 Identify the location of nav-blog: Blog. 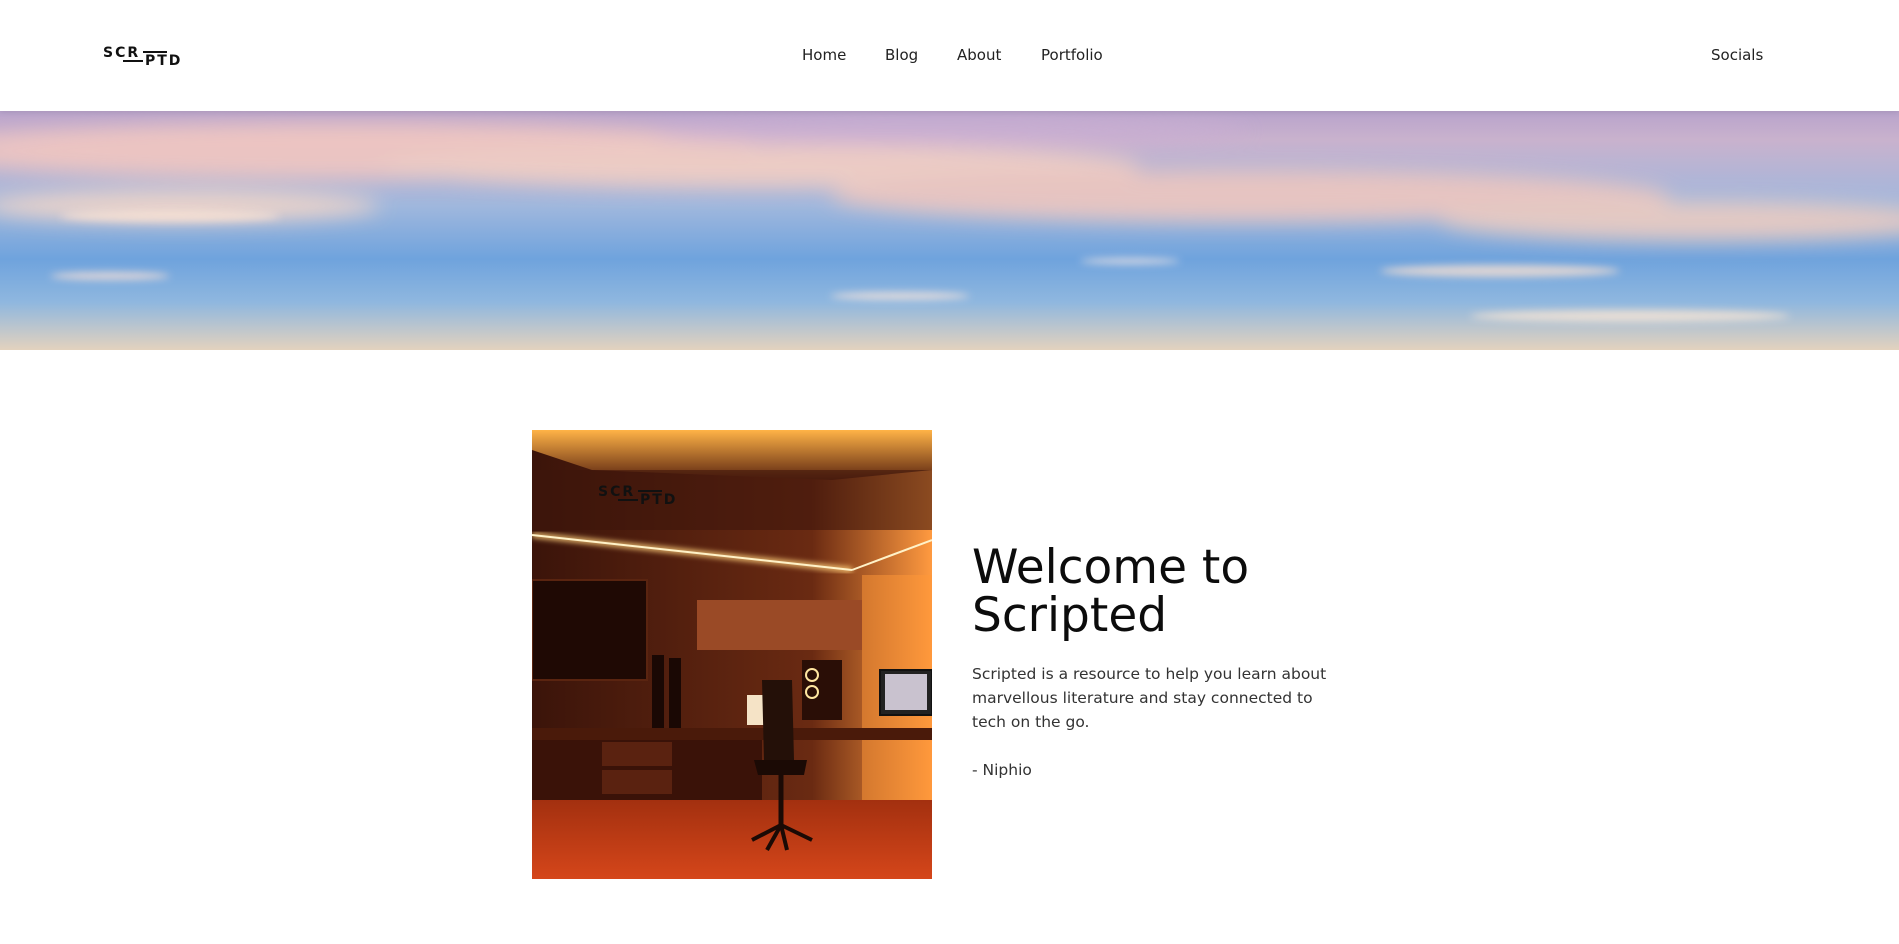
(901, 55).